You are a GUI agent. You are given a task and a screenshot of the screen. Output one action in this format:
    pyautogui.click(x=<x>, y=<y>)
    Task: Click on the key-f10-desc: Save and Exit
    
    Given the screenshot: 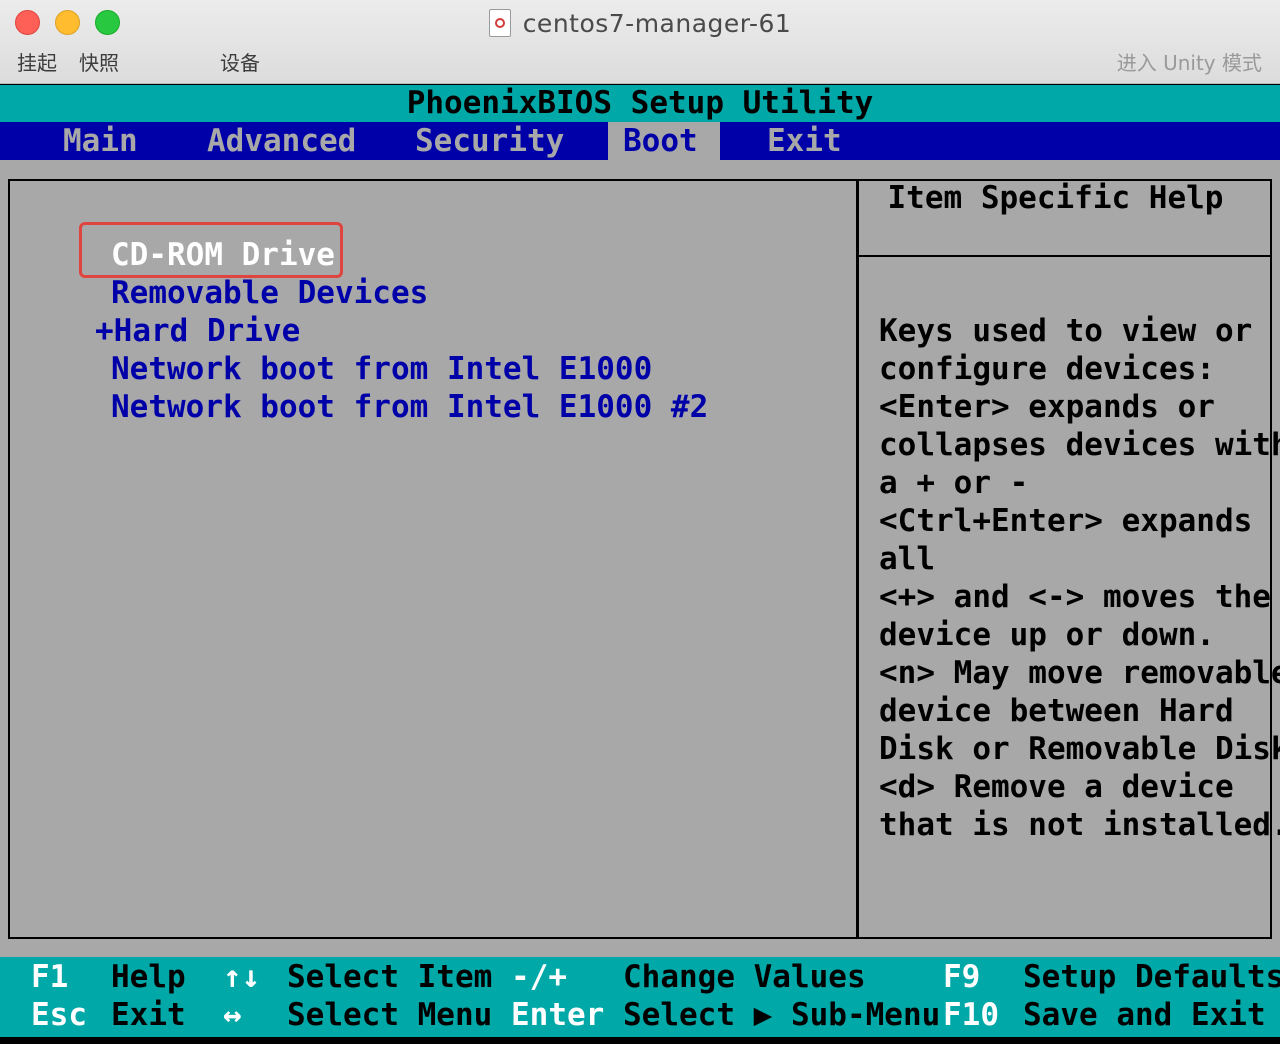 What is the action you would take?
    pyautogui.click(x=1144, y=1015)
    